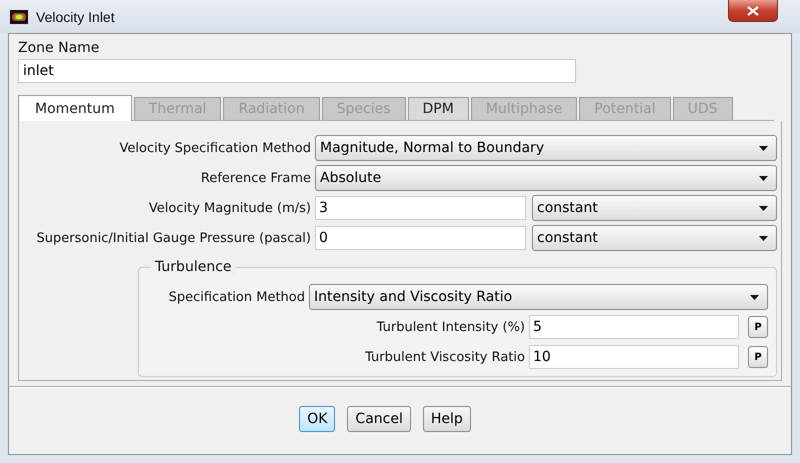 Image resolution: width=800 pixels, height=463 pixels. What do you see at coordinates (420, 238) in the screenshot?
I see `value-field: 0` at bounding box center [420, 238].